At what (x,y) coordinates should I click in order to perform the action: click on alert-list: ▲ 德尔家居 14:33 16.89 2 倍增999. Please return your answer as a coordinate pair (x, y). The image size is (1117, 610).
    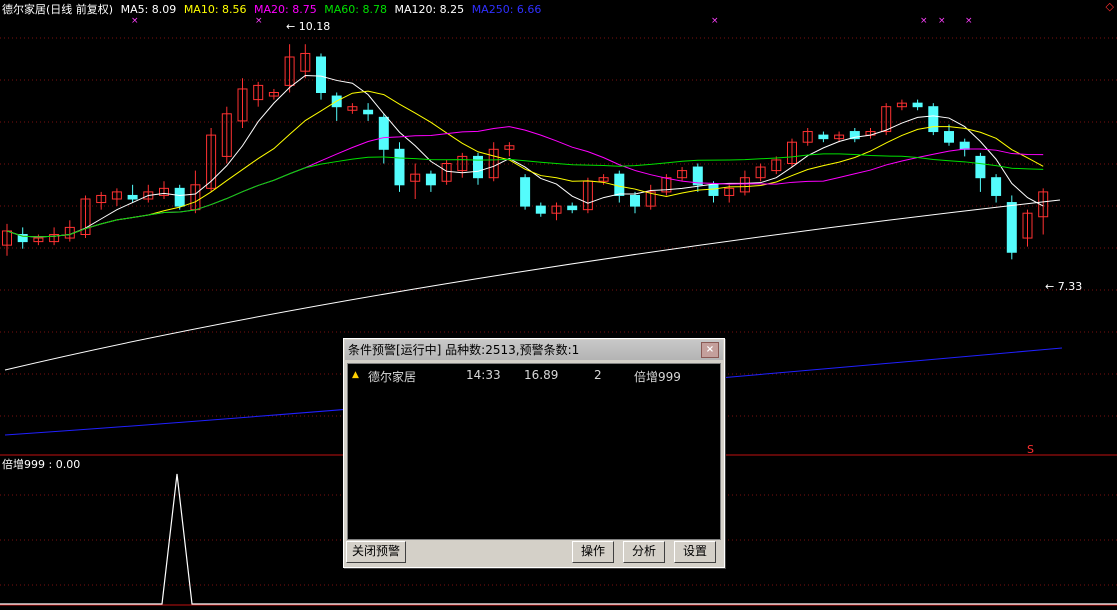
    Looking at the image, I should click on (534, 451).